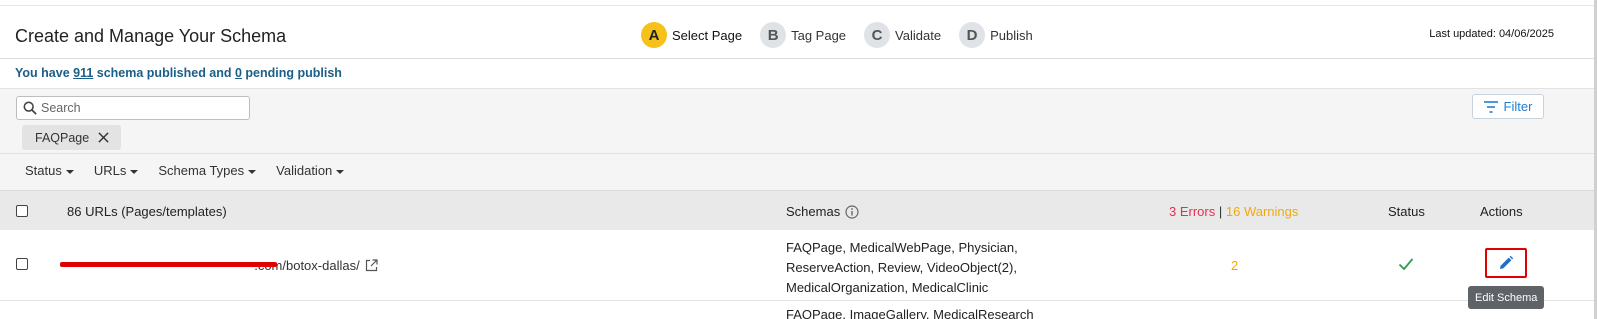 The width and height of the screenshot is (1597, 319). What do you see at coordinates (972, 35) in the screenshot?
I see `step-letter-d: D` at bounding box center [972, 35].